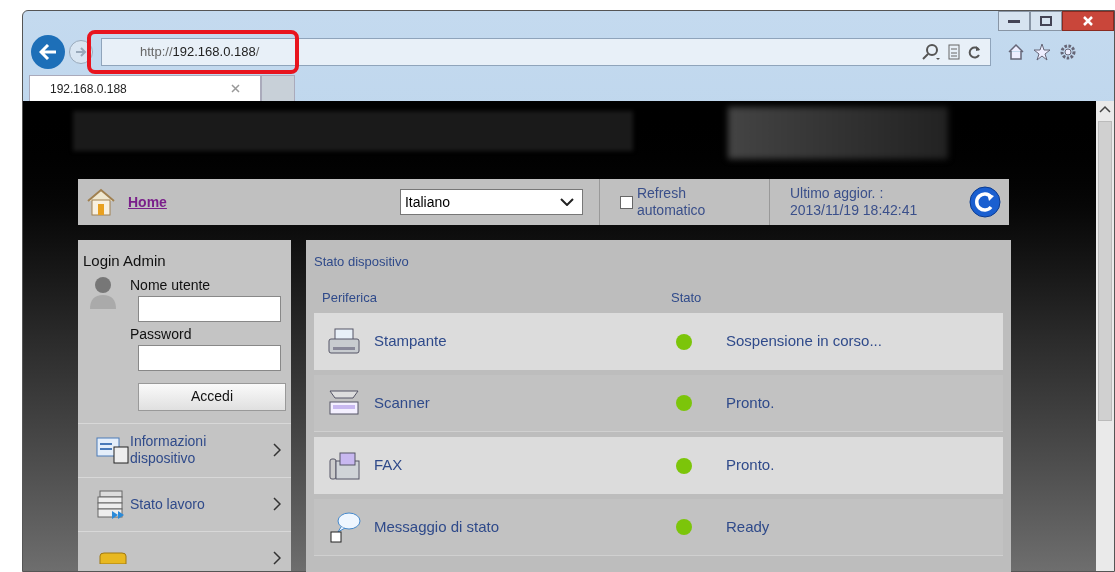  Describe the element at coordinates (389, 465) in the screenshot. I see `device-name: FAX` at that location.